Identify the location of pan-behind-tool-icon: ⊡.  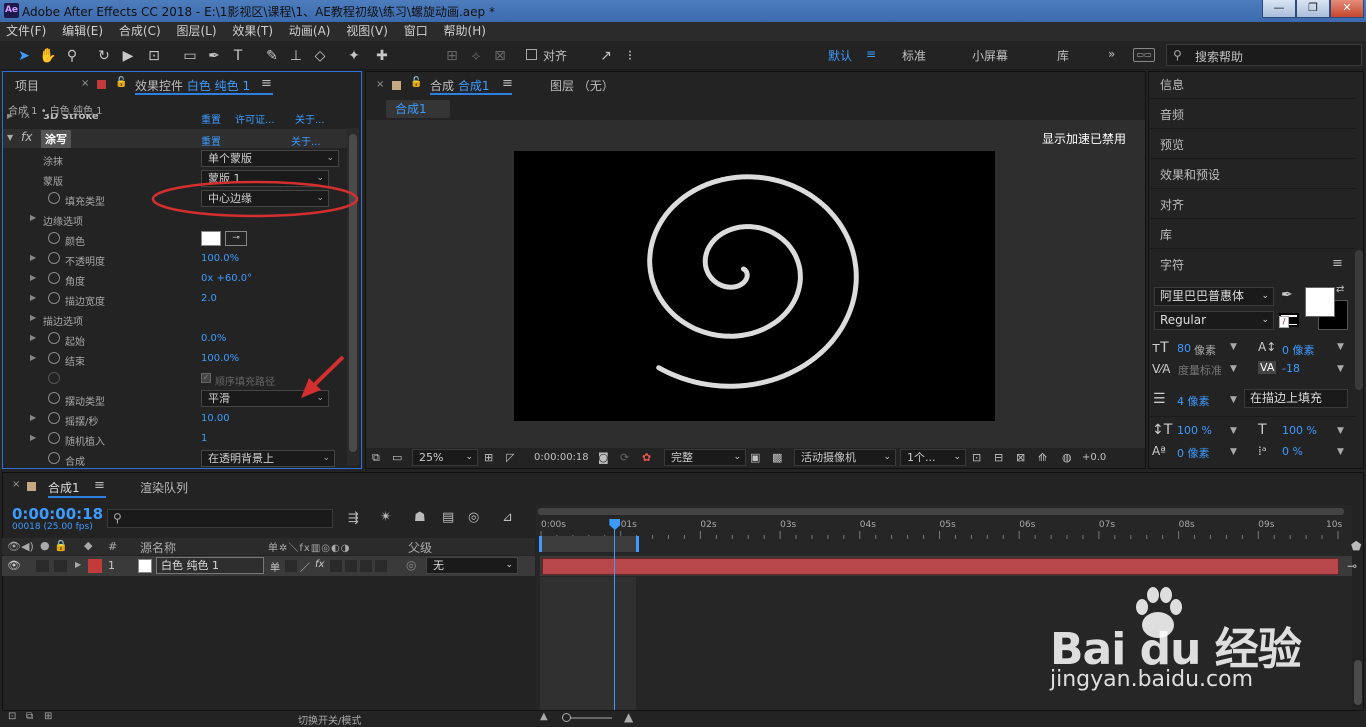
(154, 56).